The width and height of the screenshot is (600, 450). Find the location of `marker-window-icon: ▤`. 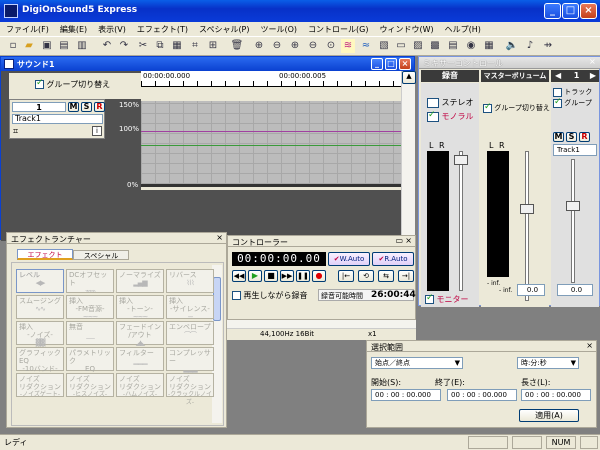

marker-window-icon: ▤ is located at coordinates (453, 46).